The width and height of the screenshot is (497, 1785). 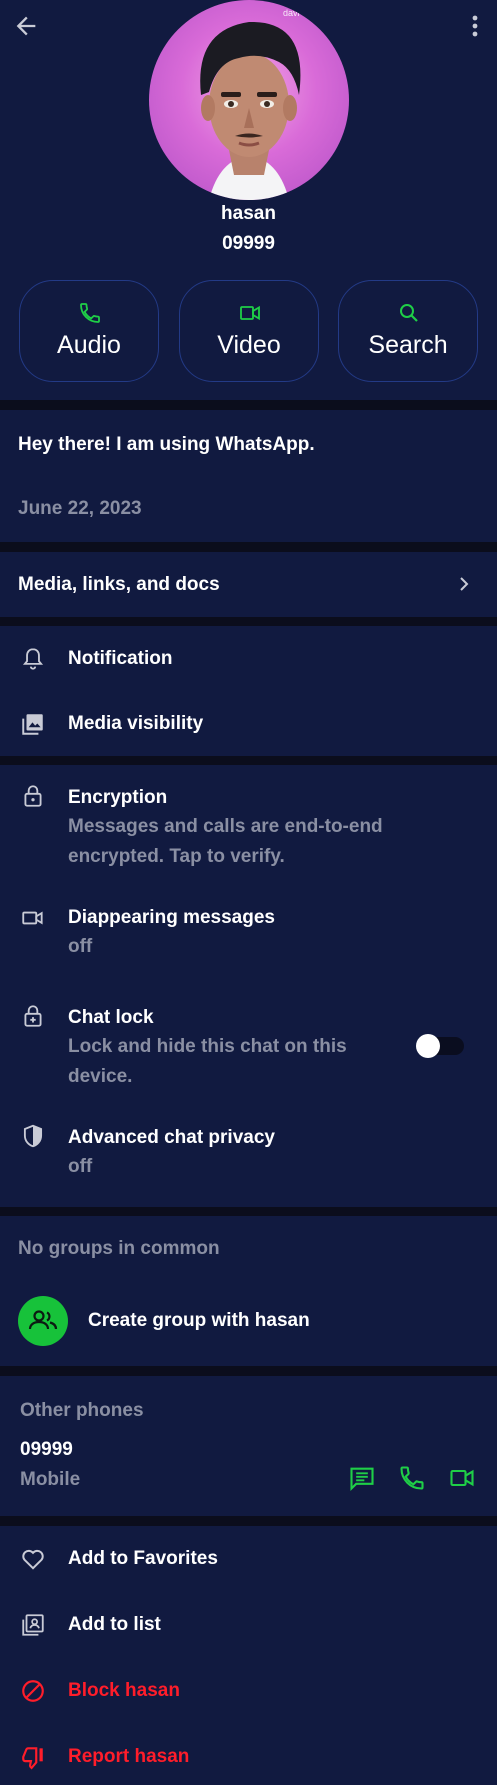 I want to click on add-to-favorites-row: Add to Favorites, so click(x=248, y=1559).